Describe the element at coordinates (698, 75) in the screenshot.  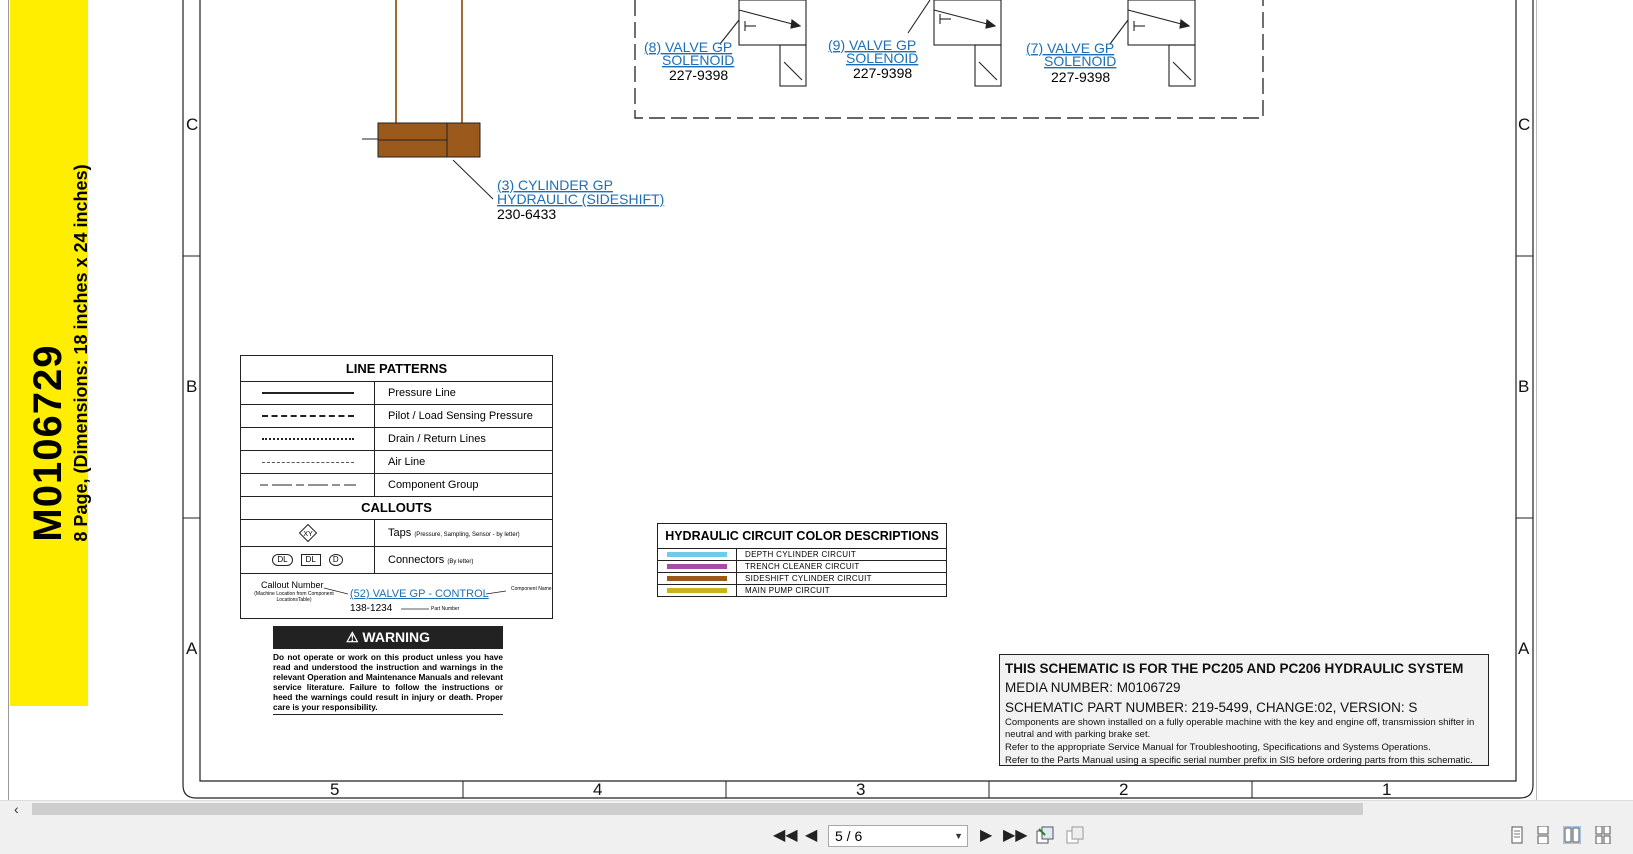
I see `valve-8-part-number: 227-9398` at that location.